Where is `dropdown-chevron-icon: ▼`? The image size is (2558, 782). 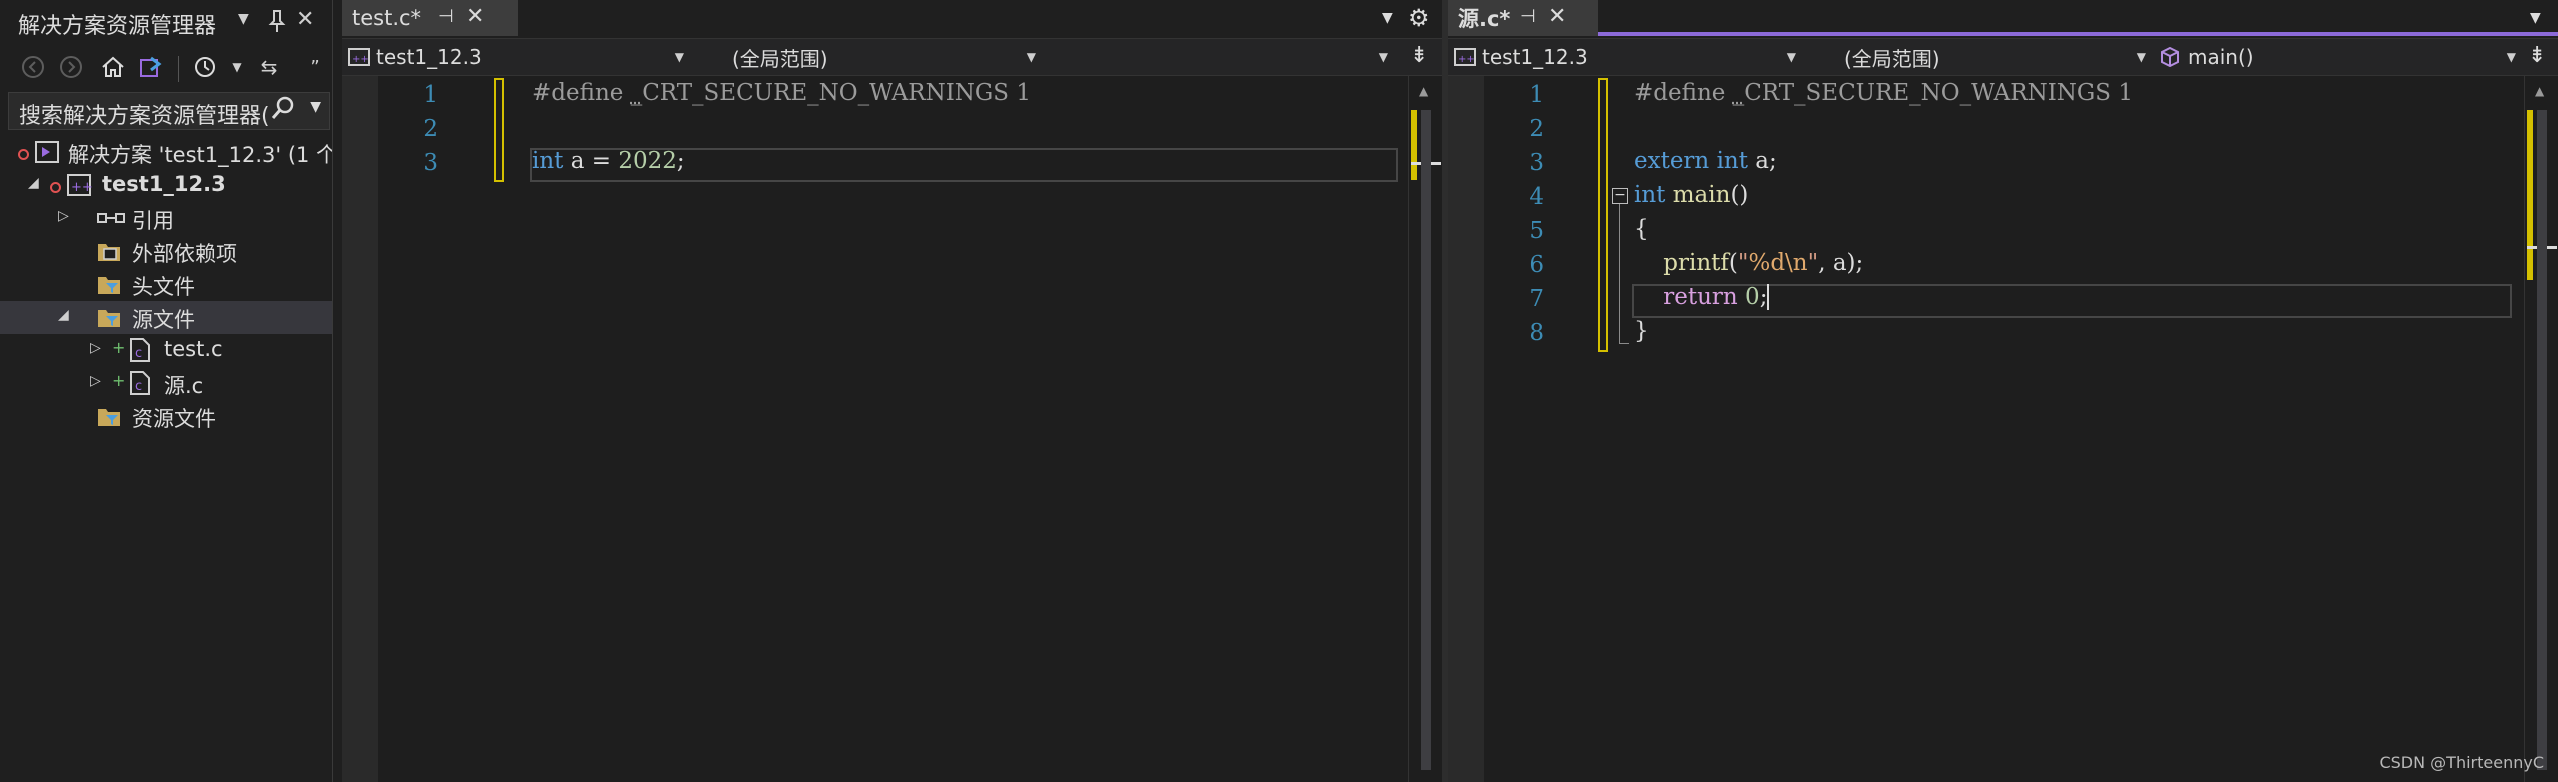
dropdown-chevron-icon: ▼ is located at coordinates (237, 67).